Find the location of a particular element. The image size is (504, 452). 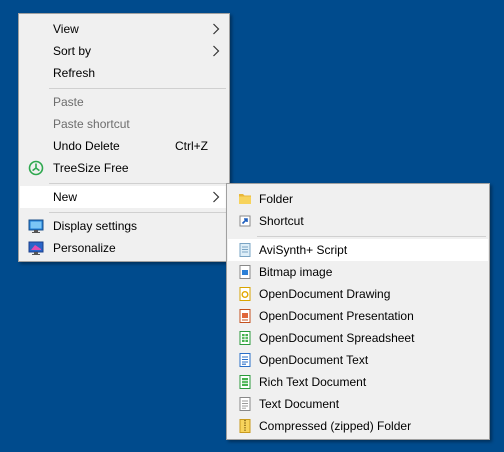

menu-item-paste: Paste is located at coordinates (124, 102).